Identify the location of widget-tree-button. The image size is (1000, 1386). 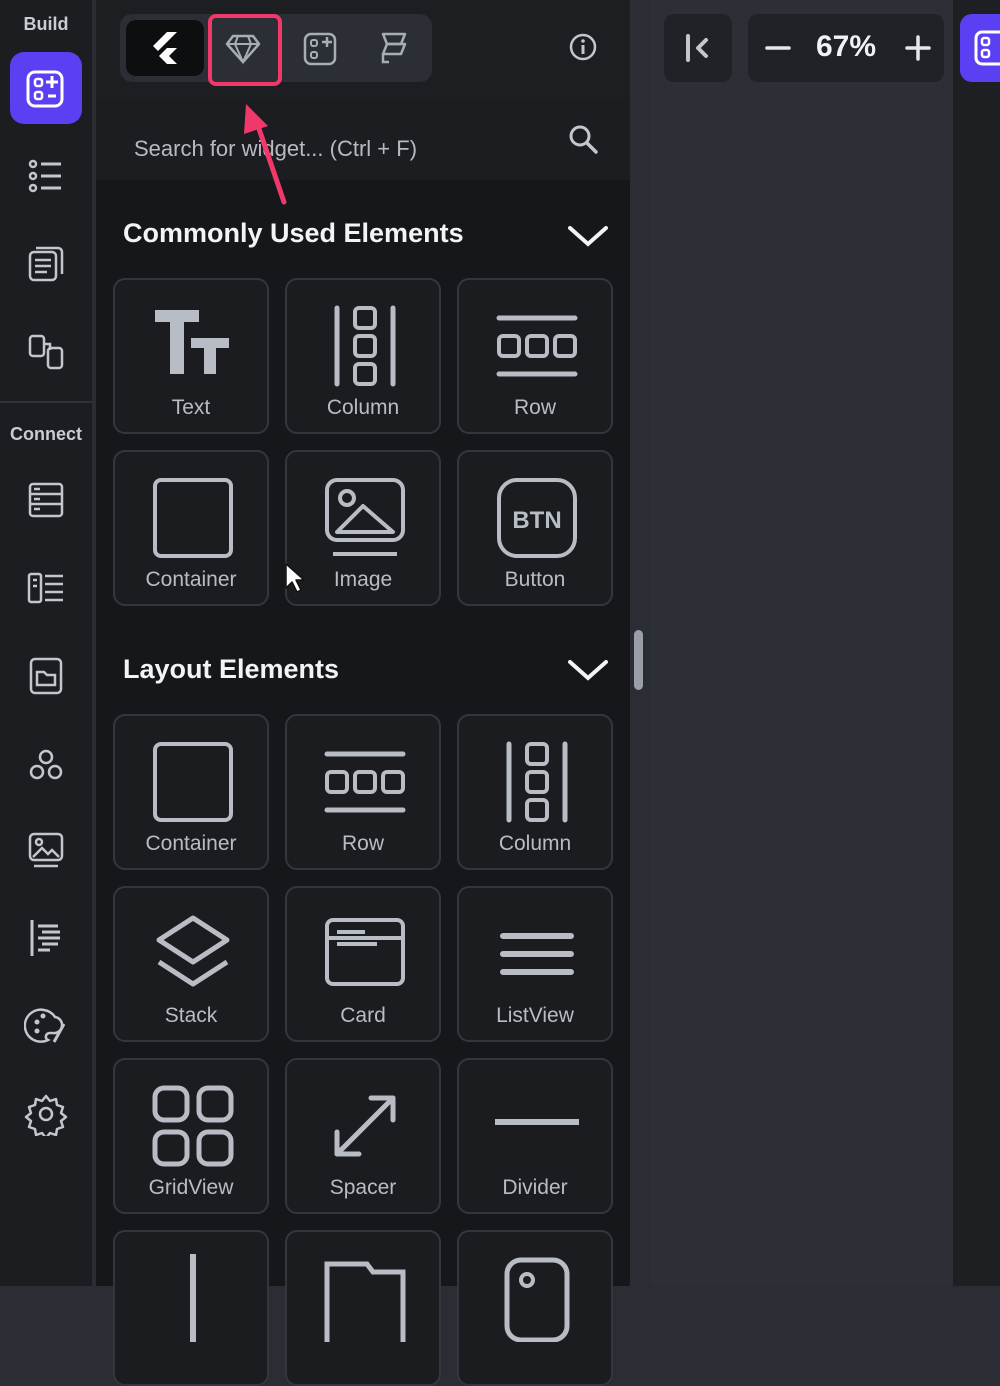
(46, 176).